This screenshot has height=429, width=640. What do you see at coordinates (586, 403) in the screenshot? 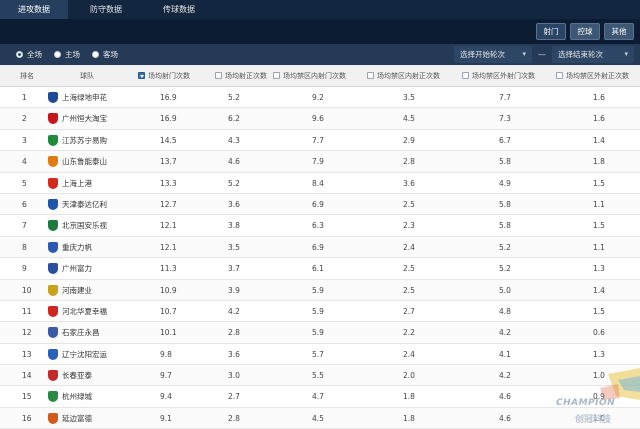
I see `watermark-brand: CHAMPION` at bounding box center [586, 403].